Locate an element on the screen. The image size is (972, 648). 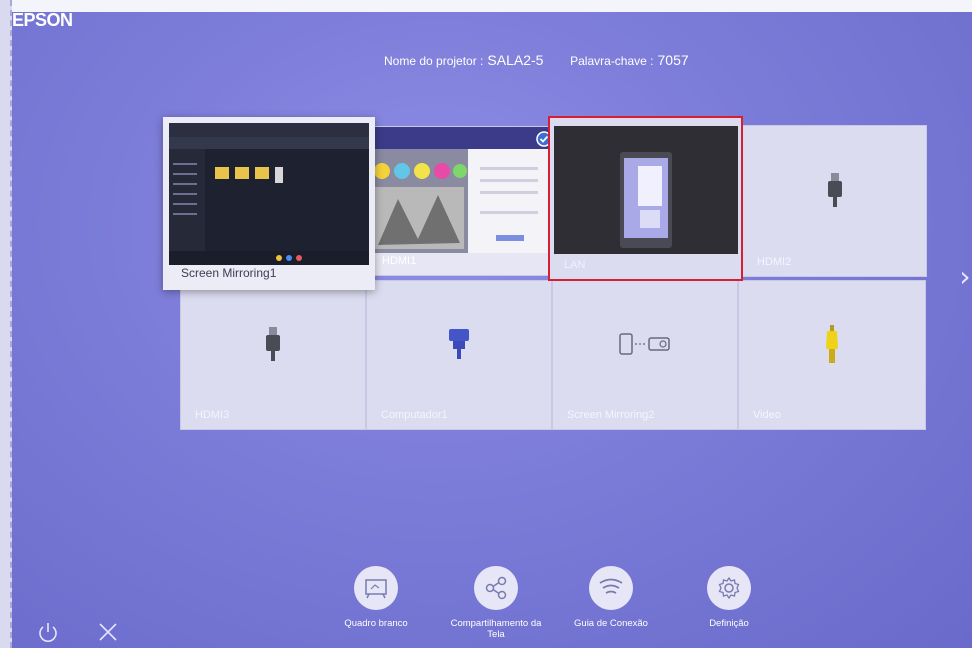
source-tile-hdmi3: HDMI3 is located at coordinates (273, 355).